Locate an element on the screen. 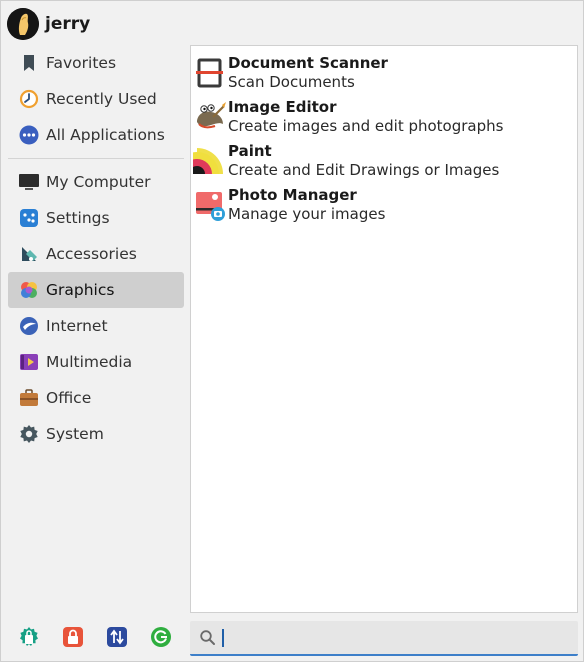 This screenshot has width=584, height=662. category-accessories: Accessories is located at coordinates (96, 254).